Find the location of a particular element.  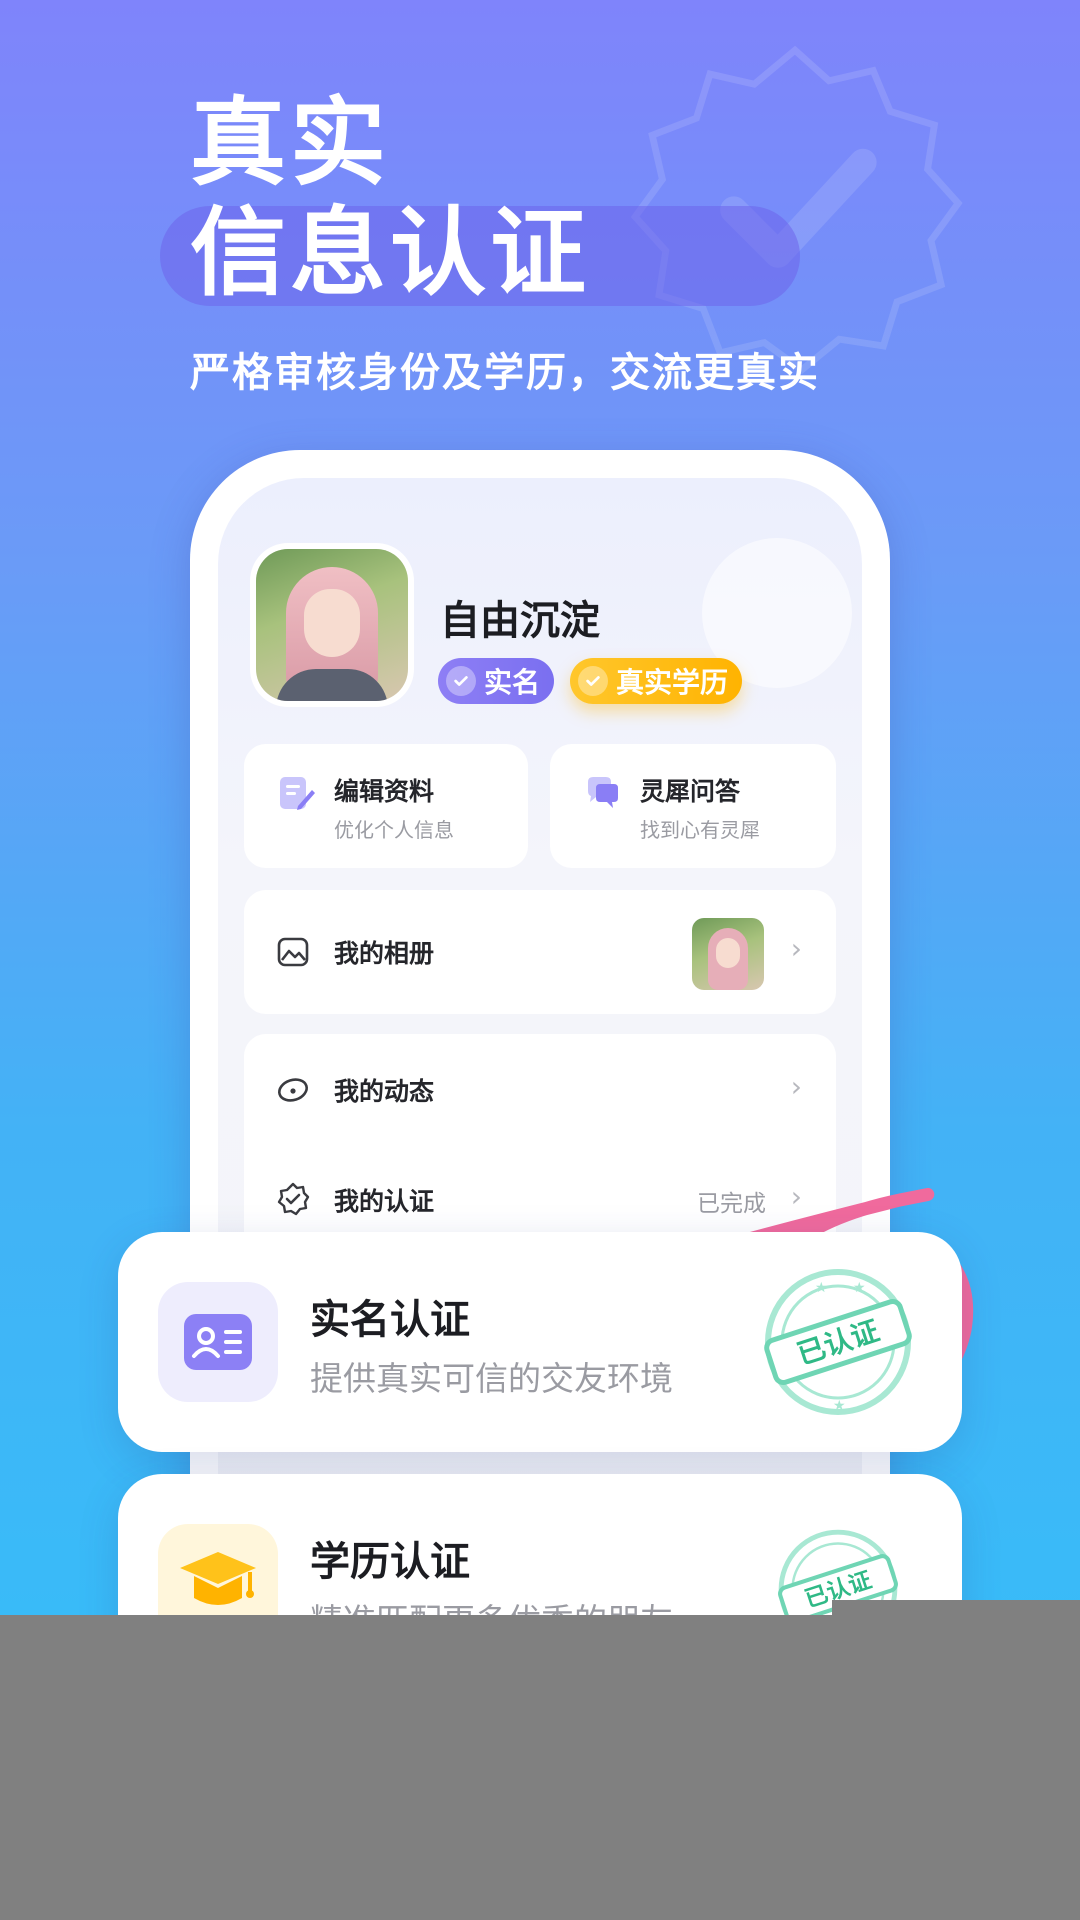

avatar-image is located at coordinates (332, 625).